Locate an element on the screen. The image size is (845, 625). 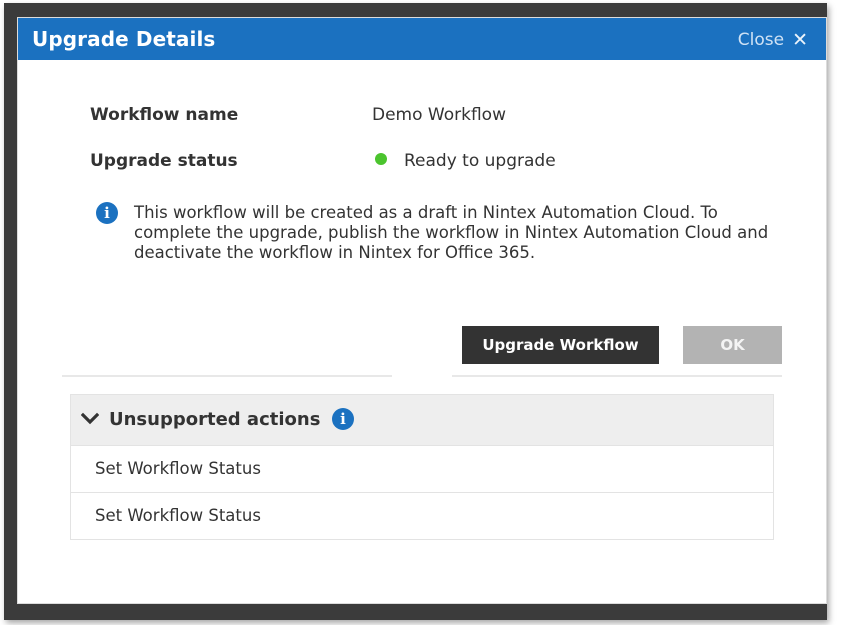
upgrade-workflow-button: Upgrade Workflow is located at coordinates (560, 345).